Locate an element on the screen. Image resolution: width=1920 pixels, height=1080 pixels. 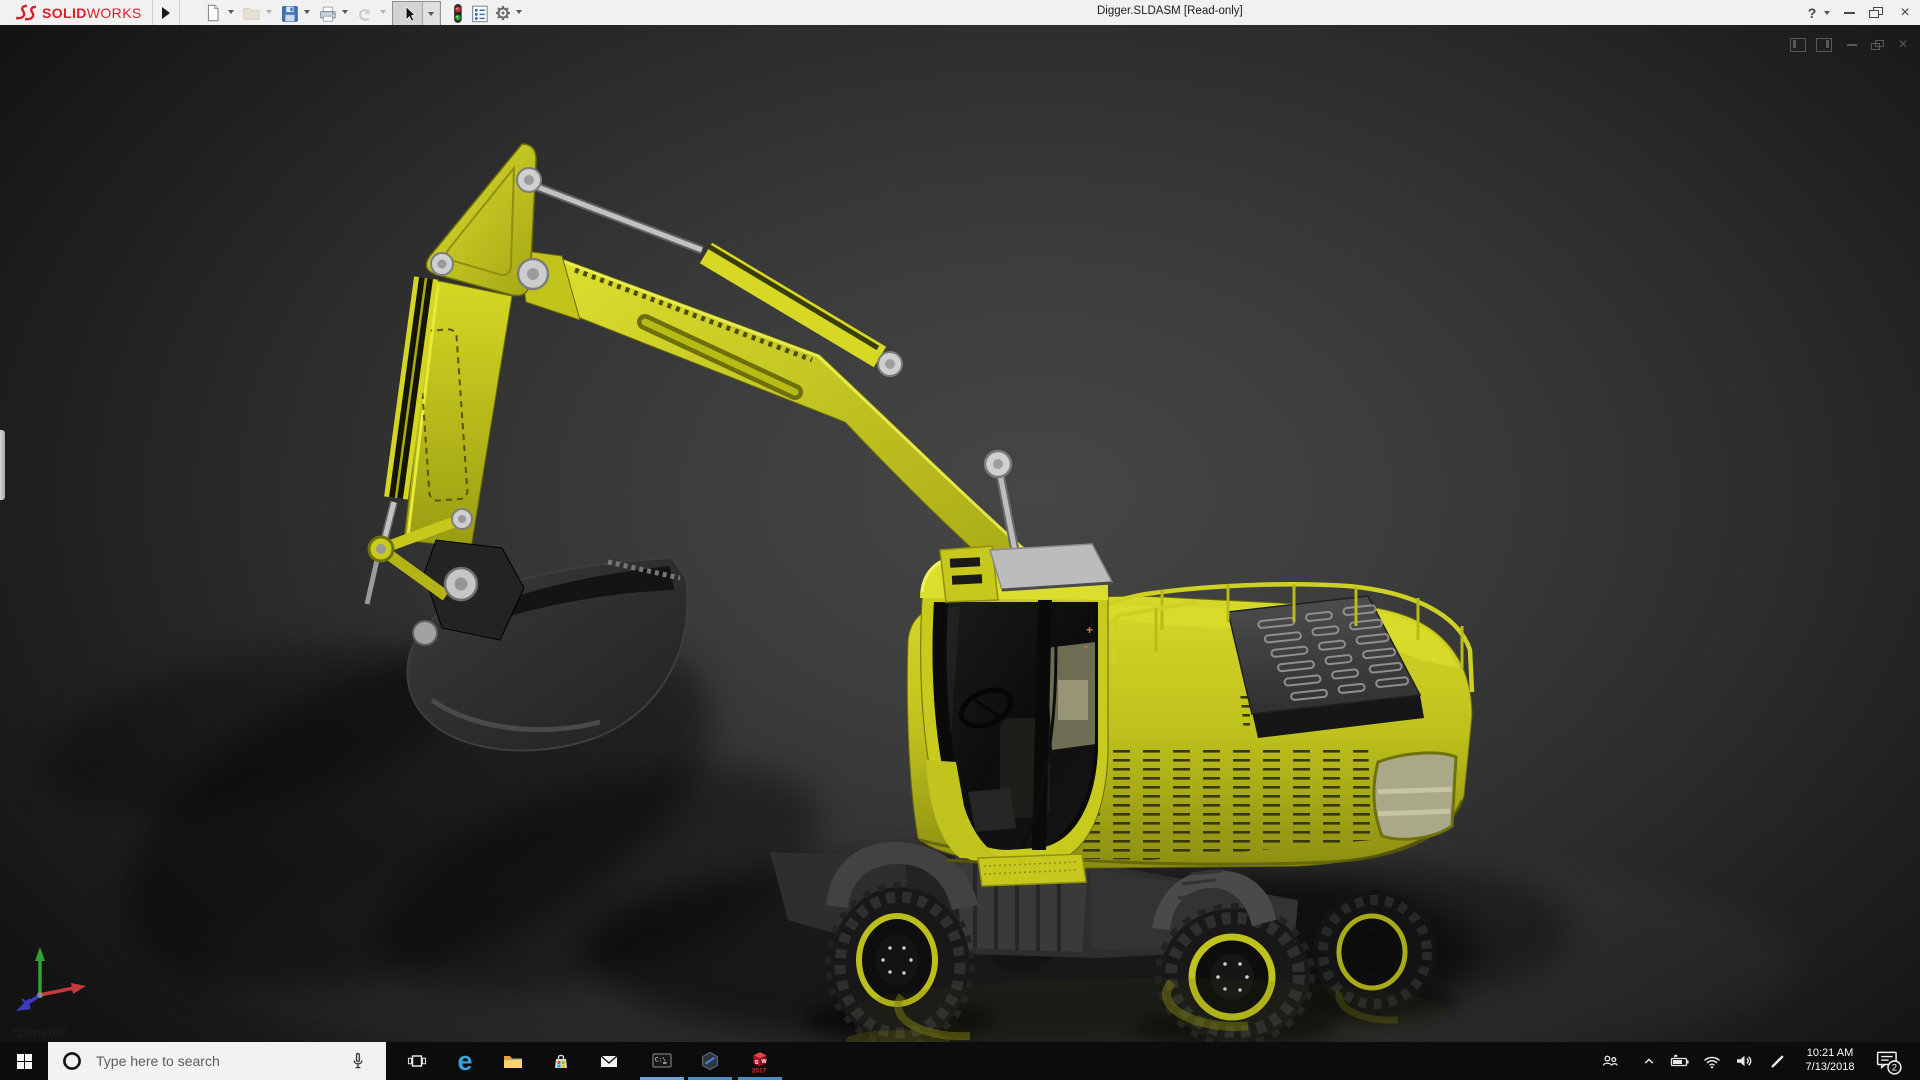
save-button is located at coordinates (289, 13).